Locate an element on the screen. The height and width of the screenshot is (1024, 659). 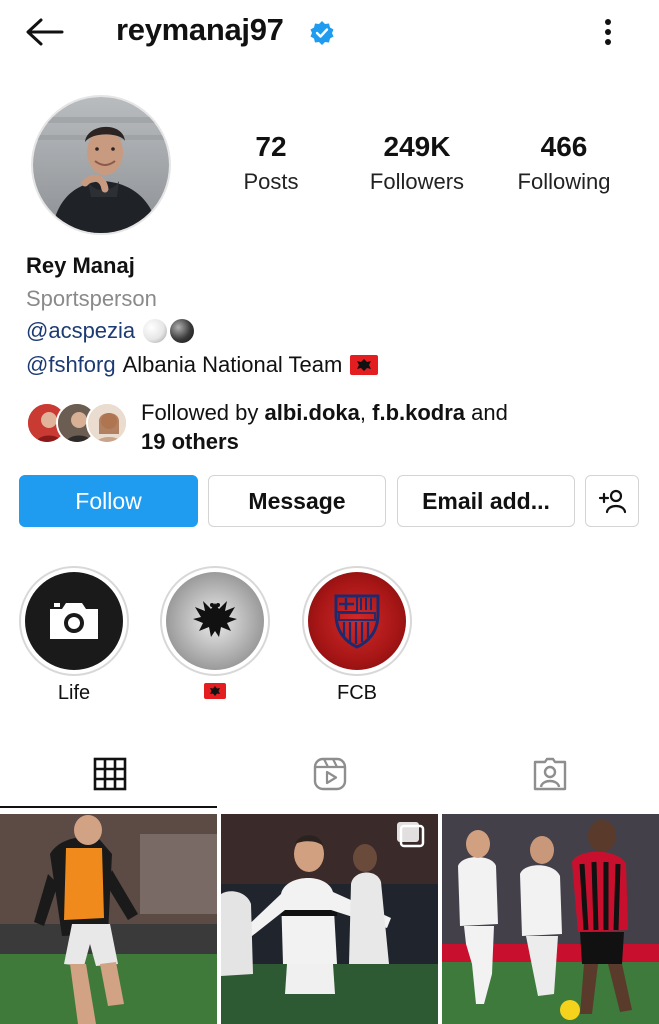
reels-icon is located at coordinates (330, 774).